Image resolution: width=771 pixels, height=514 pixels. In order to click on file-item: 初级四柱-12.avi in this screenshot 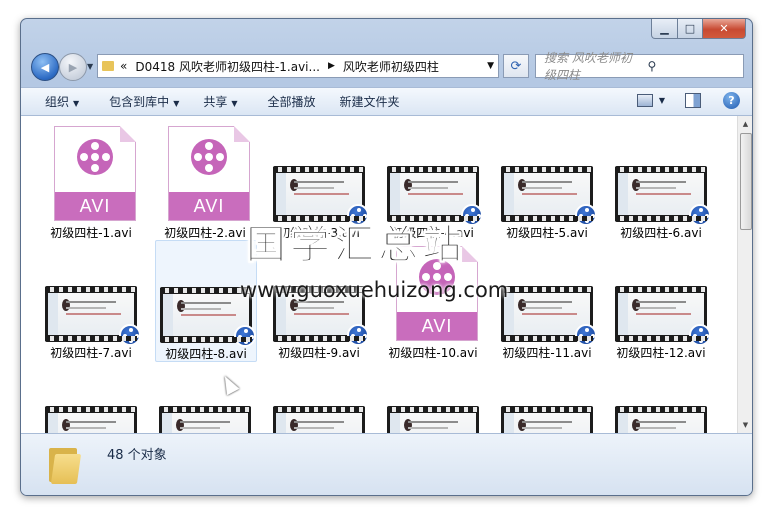, I will do `click(661, 304)`.